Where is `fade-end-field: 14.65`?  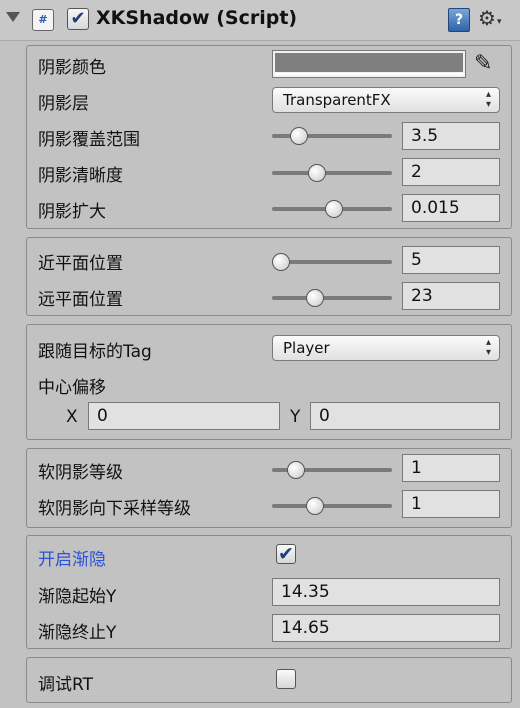
fade-end-field: 14.65 is located at coordinates (386, 628).